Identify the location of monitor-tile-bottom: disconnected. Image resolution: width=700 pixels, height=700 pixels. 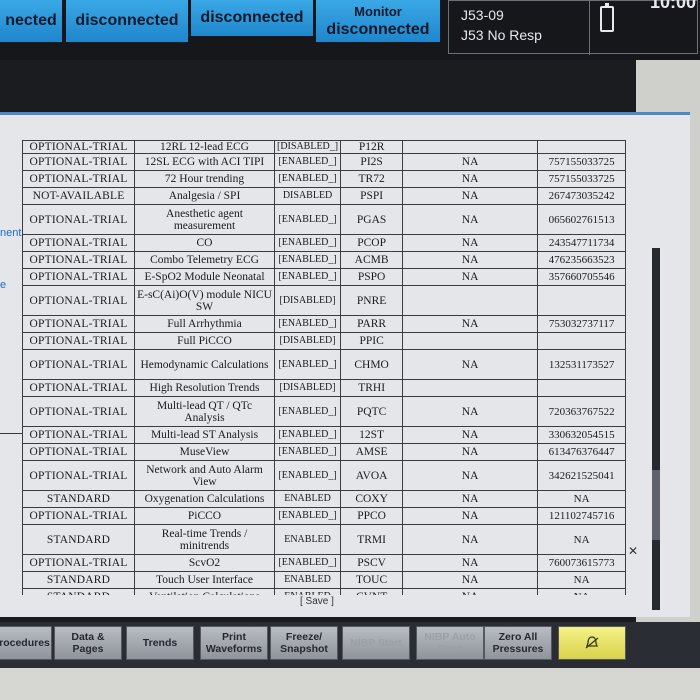
(378, 29).